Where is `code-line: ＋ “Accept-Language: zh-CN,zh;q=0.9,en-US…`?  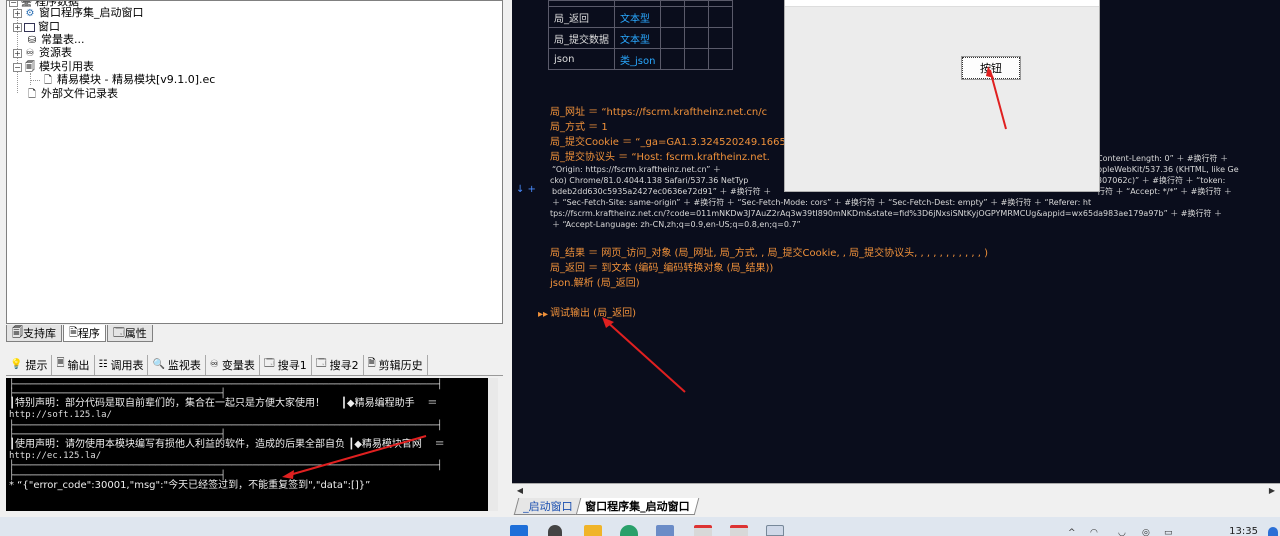 code-line: ＋ “Accept-Language: zh-CN,zh;q=0.9,en-US… is located at coordinates (676, 224).